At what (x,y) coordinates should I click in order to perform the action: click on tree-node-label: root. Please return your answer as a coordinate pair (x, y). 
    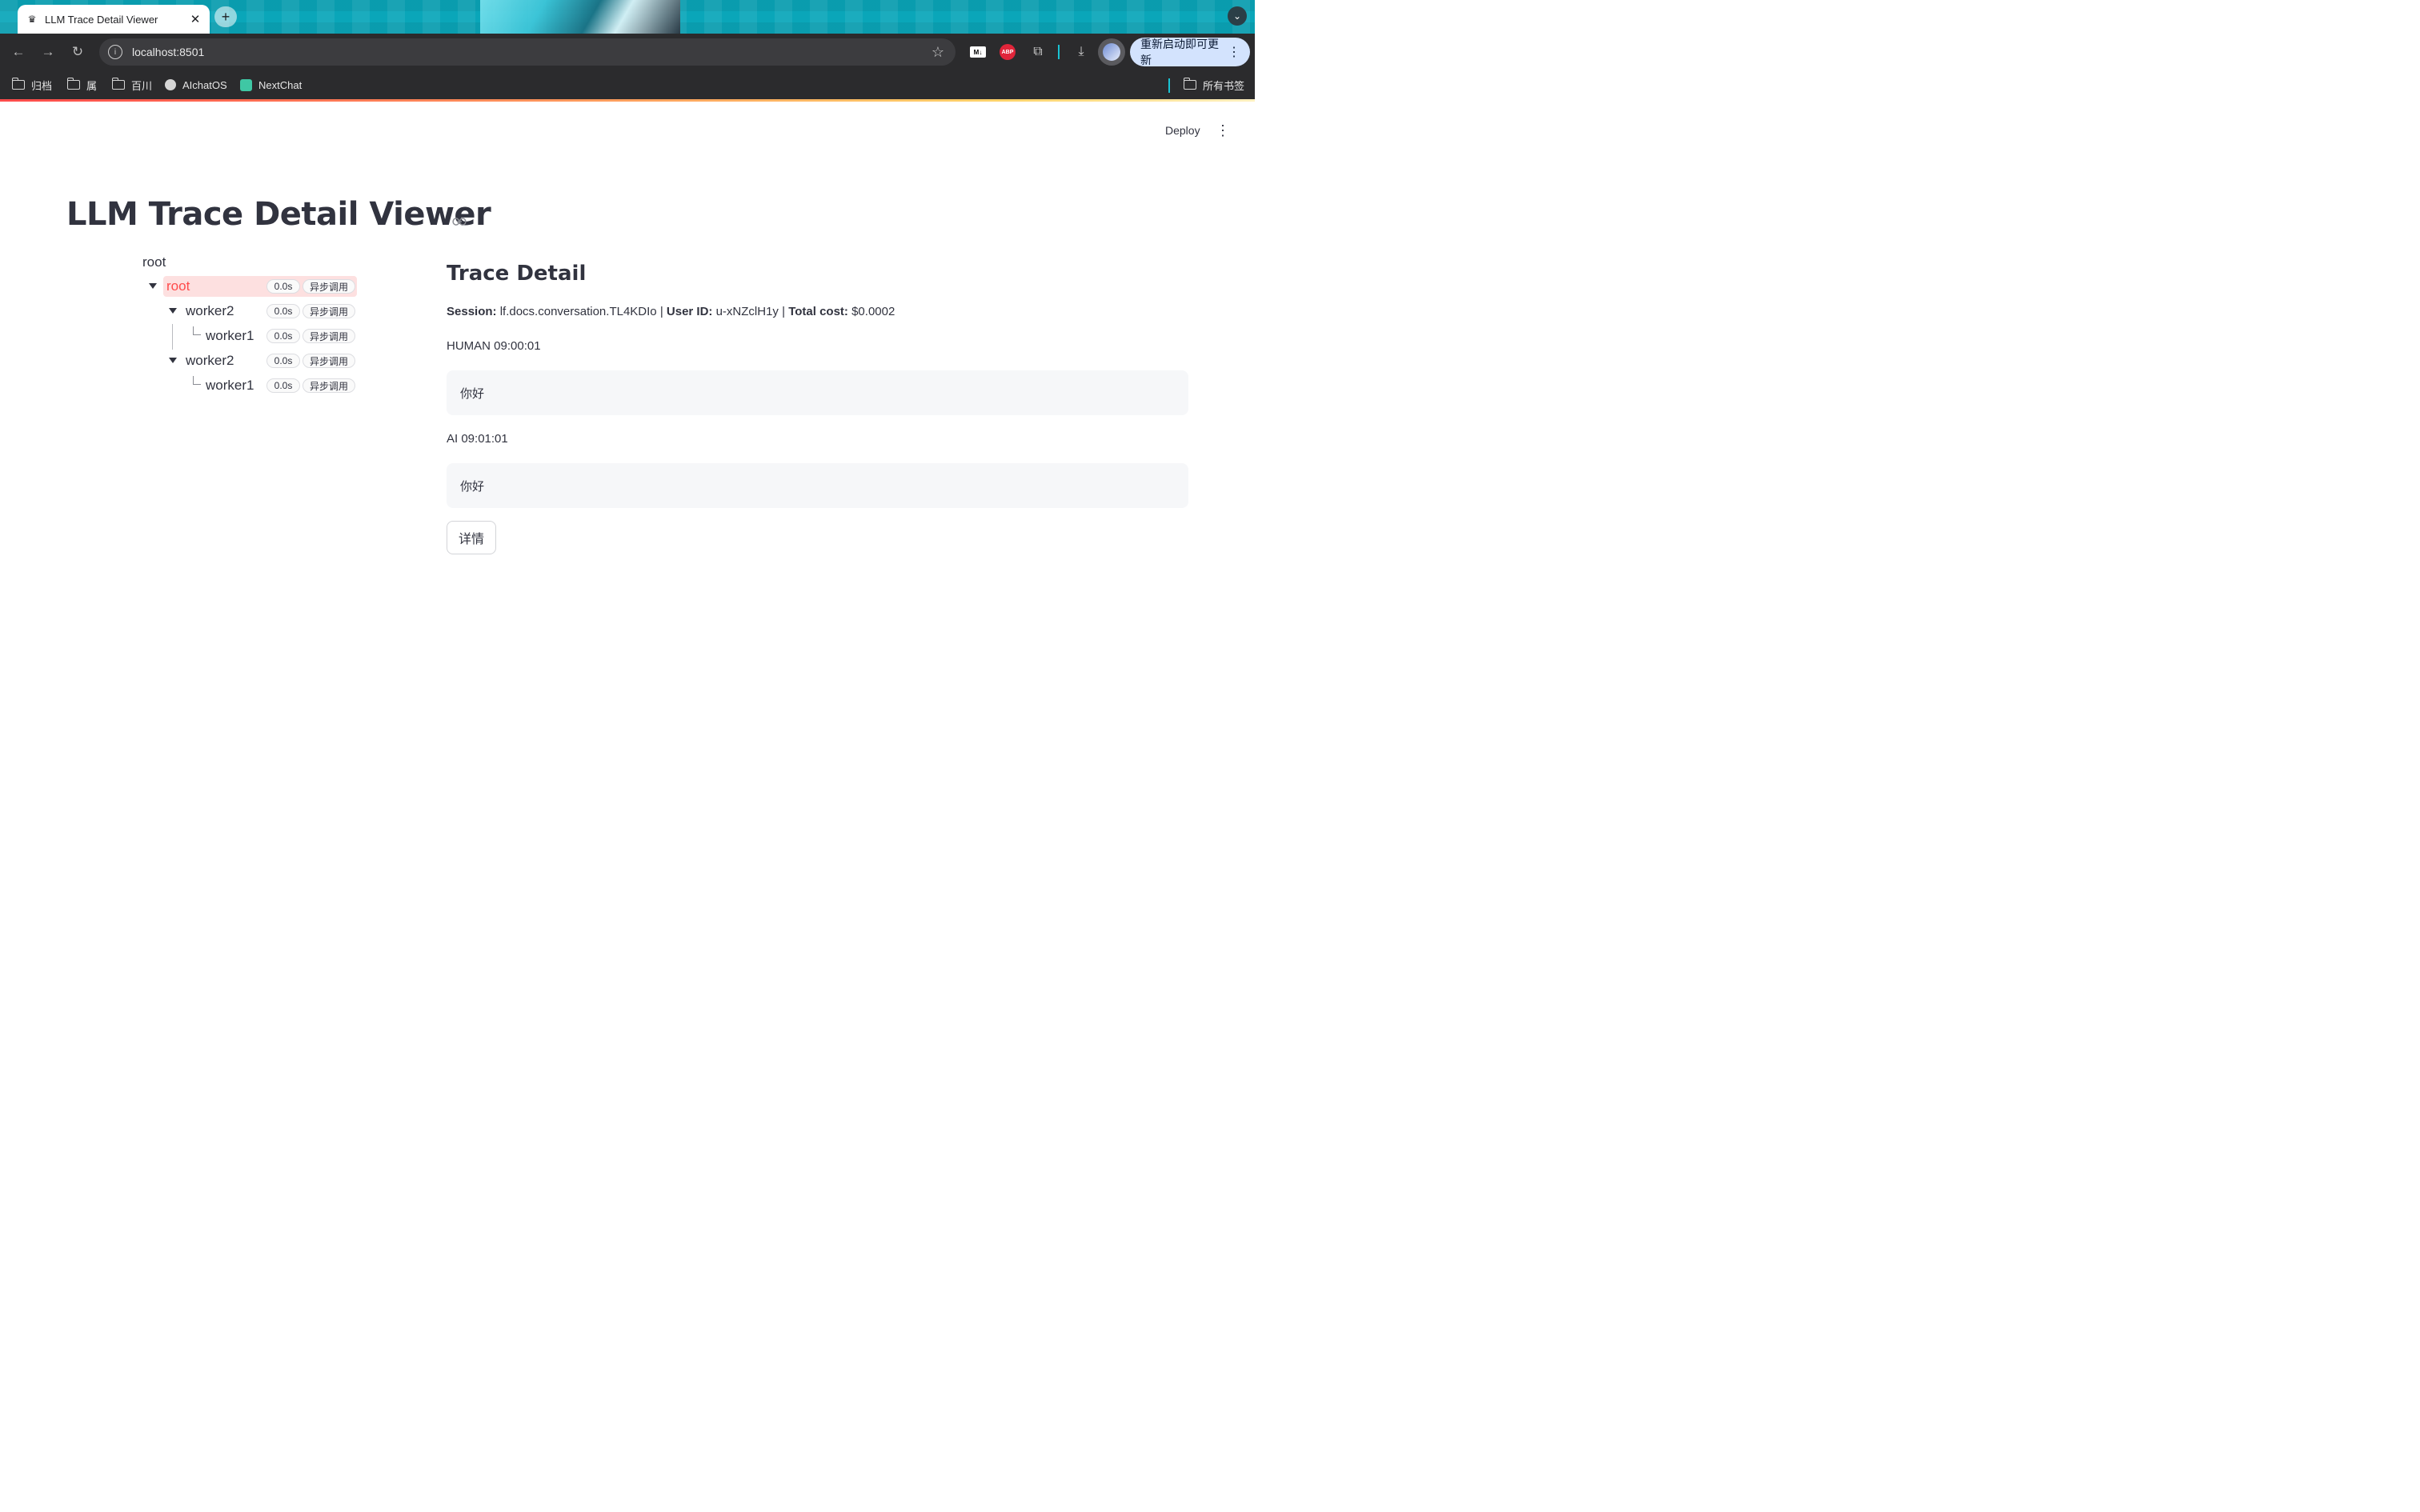
    Looking at the image, I should click on (178, 286).